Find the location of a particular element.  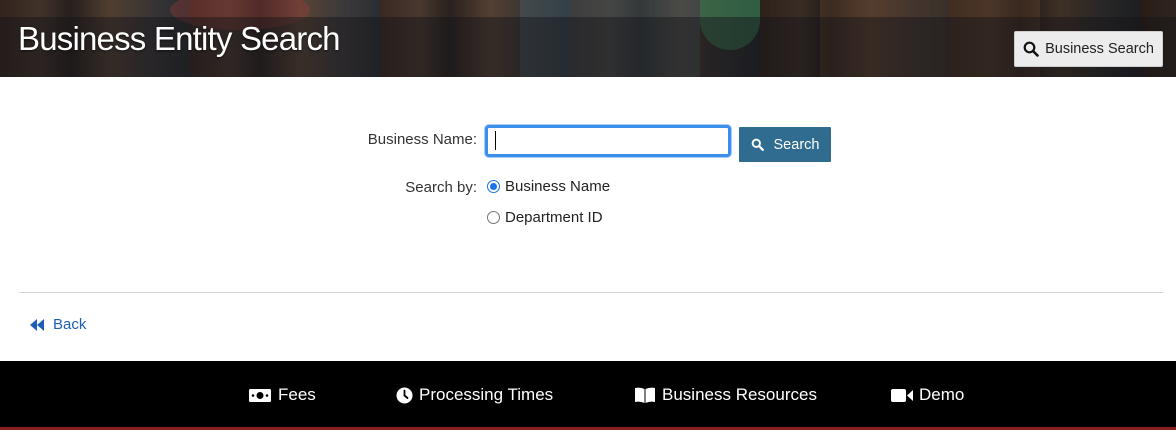

business-search-button: Business Search is located at coordinates (1088, 49).